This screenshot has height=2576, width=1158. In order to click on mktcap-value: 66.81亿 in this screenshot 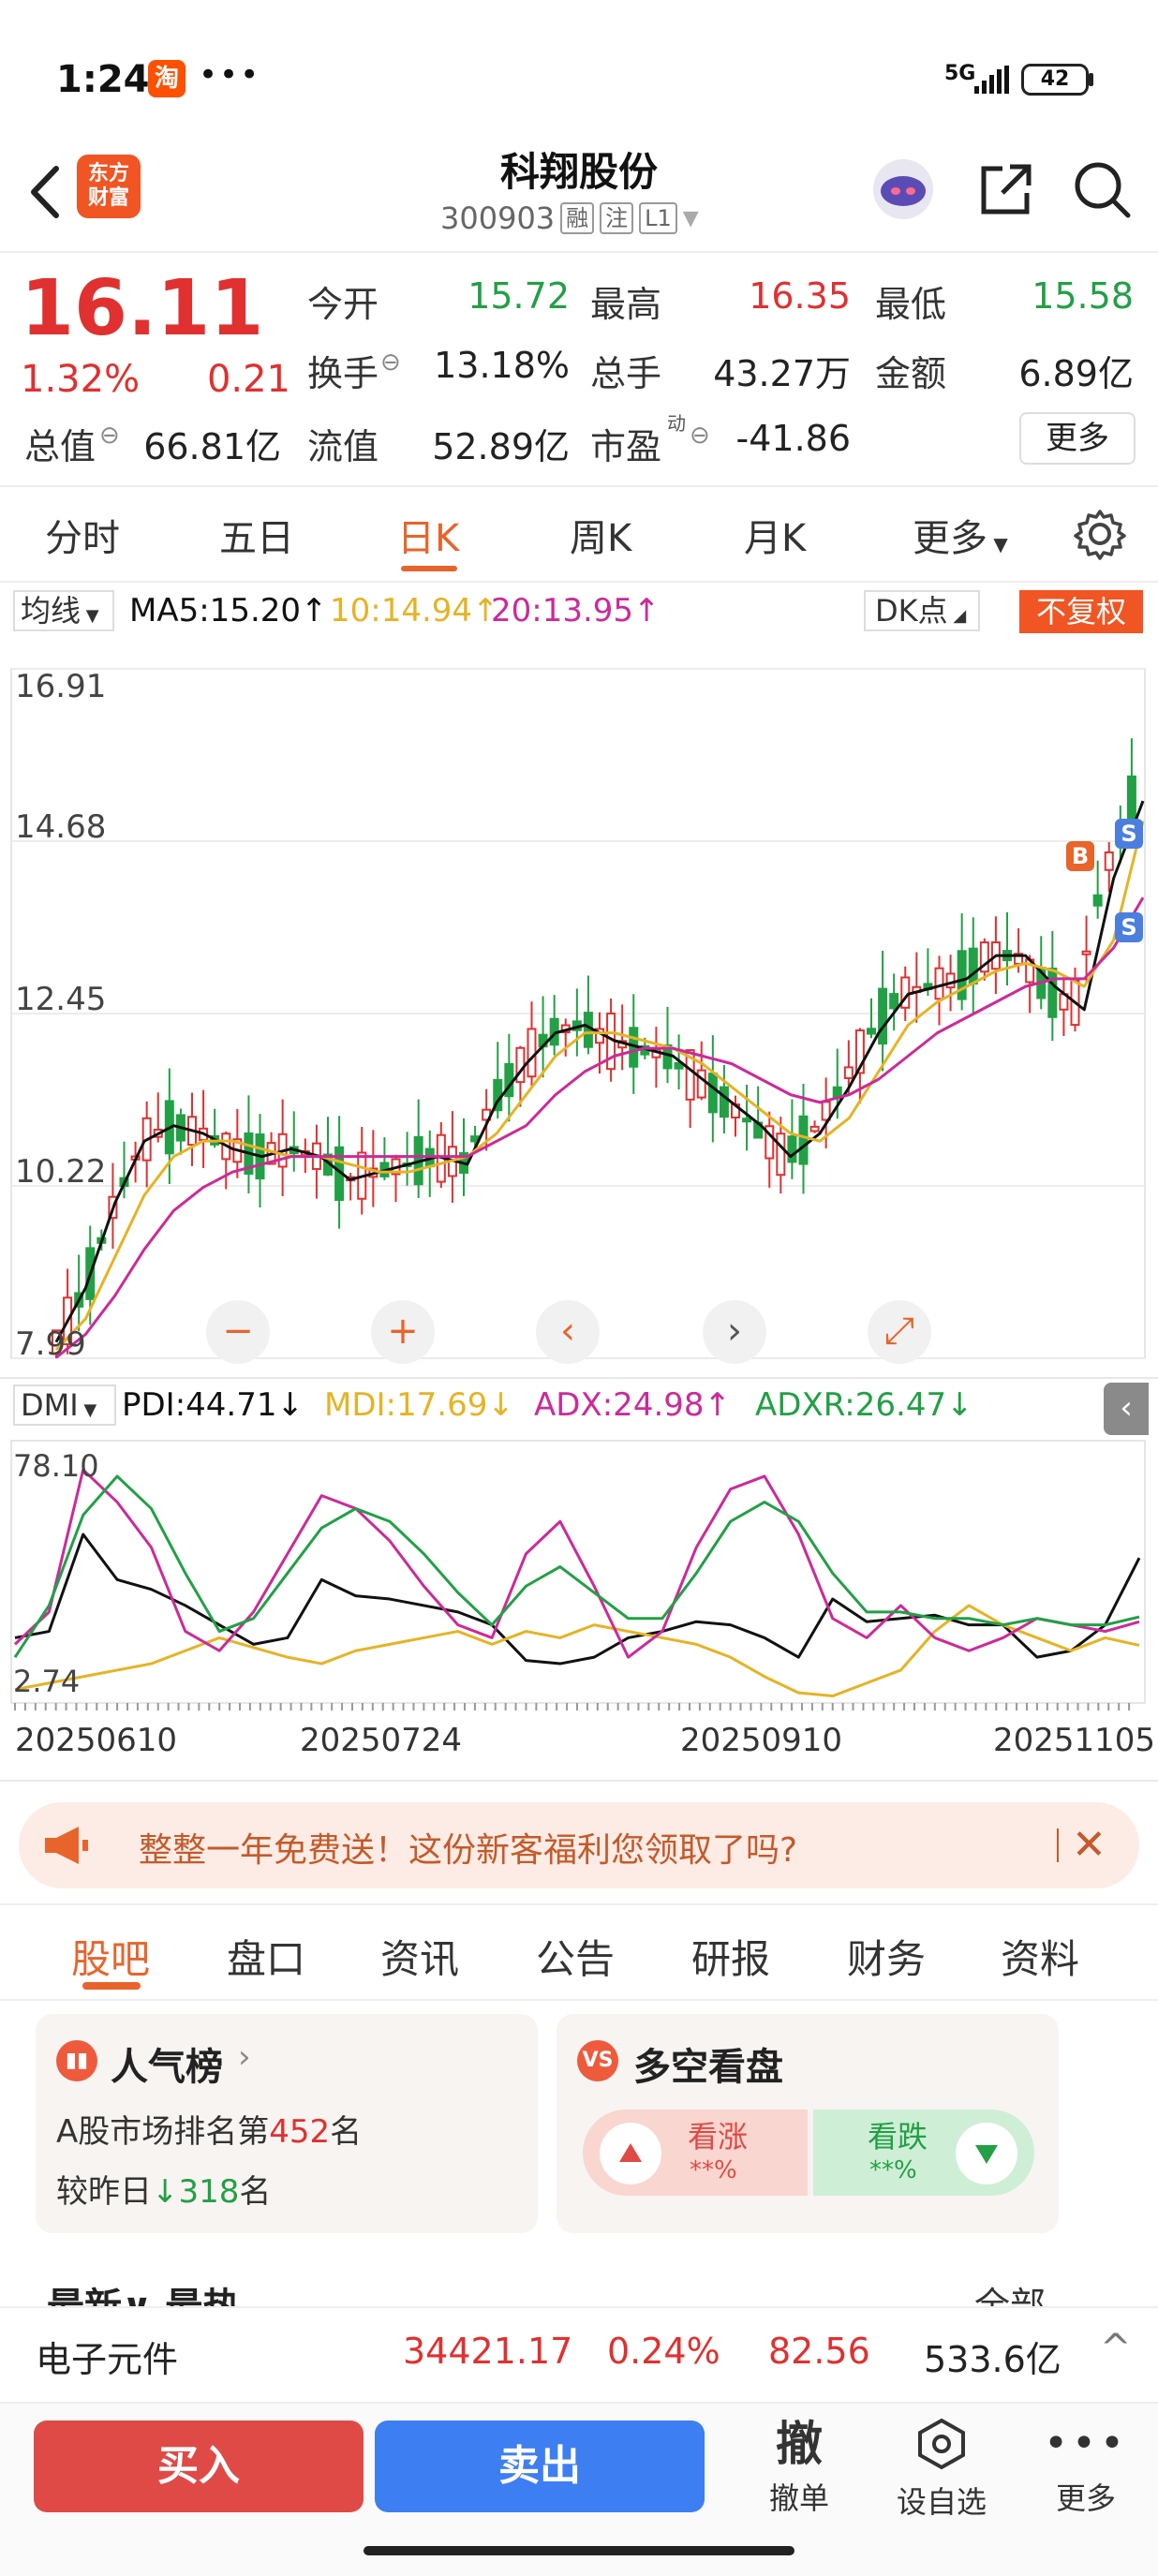, I will do `click(212, 446)`.